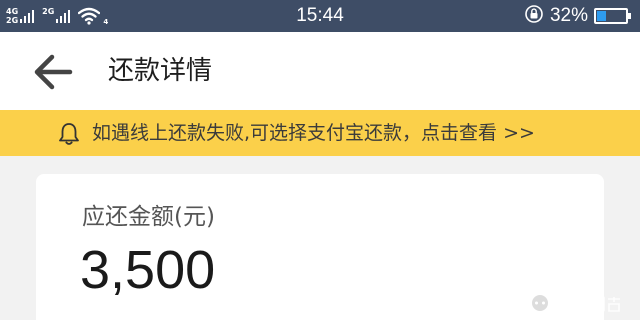  Describe the element at coordinates (160, 71) in the screenshot. I see `page-title: 还款详情` at that location.